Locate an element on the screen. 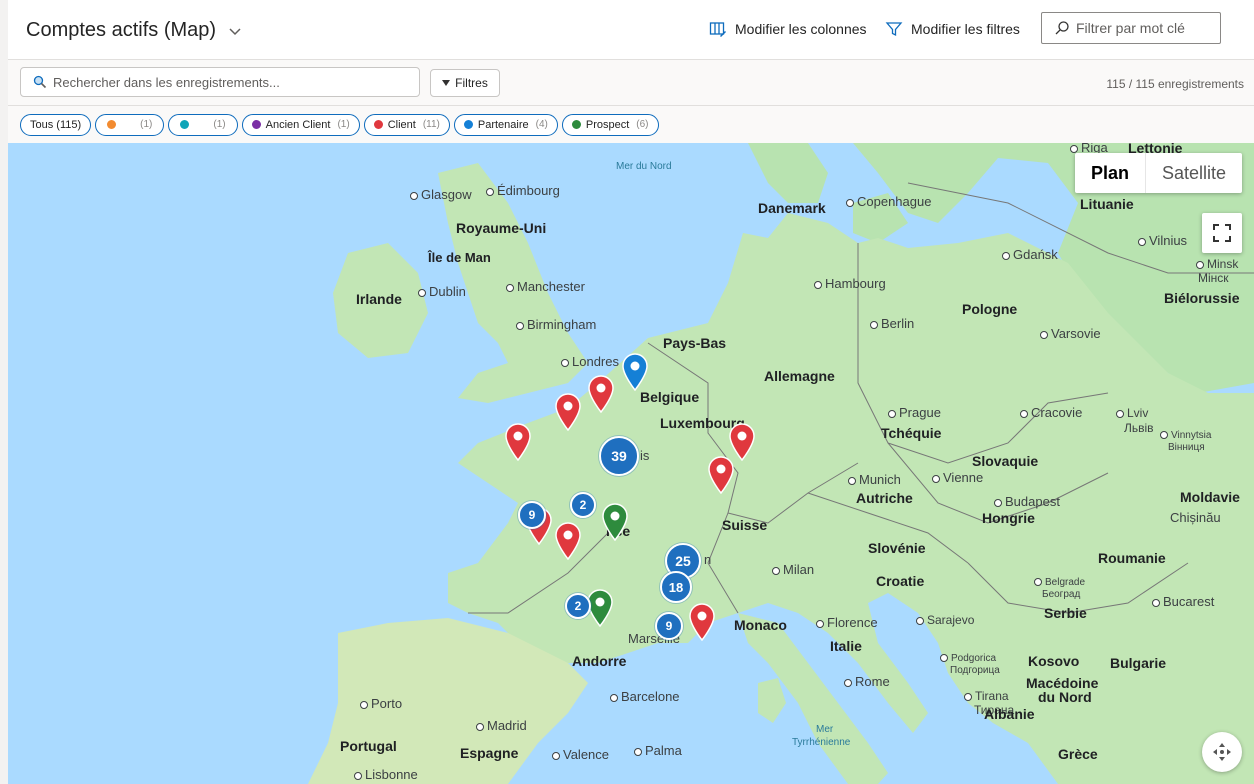  filters-button: Filtres is located at coordinates (465, 83).